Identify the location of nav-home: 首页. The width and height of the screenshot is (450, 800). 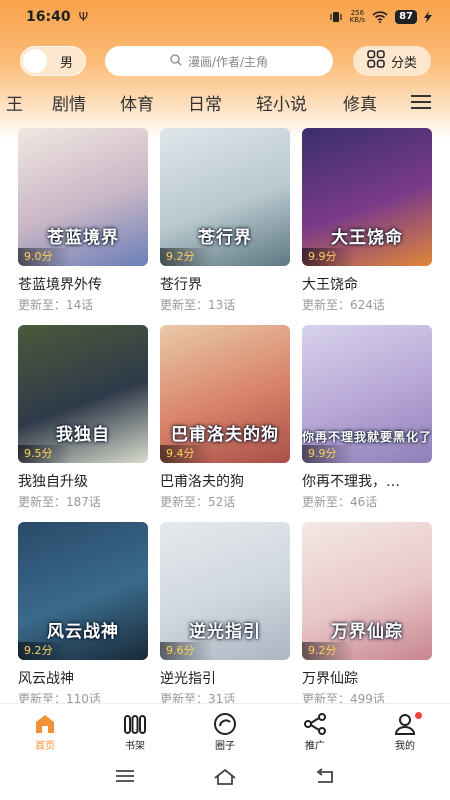
(45, 730).